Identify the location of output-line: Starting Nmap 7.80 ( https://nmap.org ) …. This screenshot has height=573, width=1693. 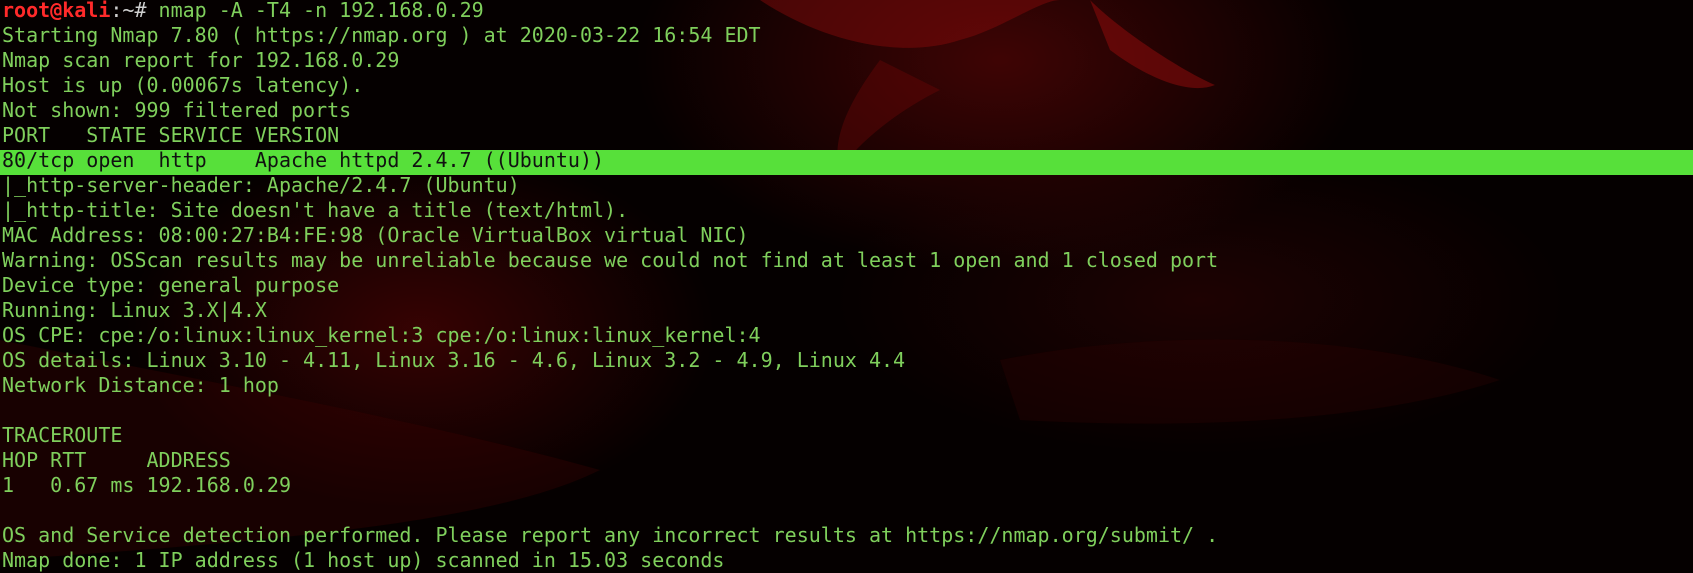
(381, 36).